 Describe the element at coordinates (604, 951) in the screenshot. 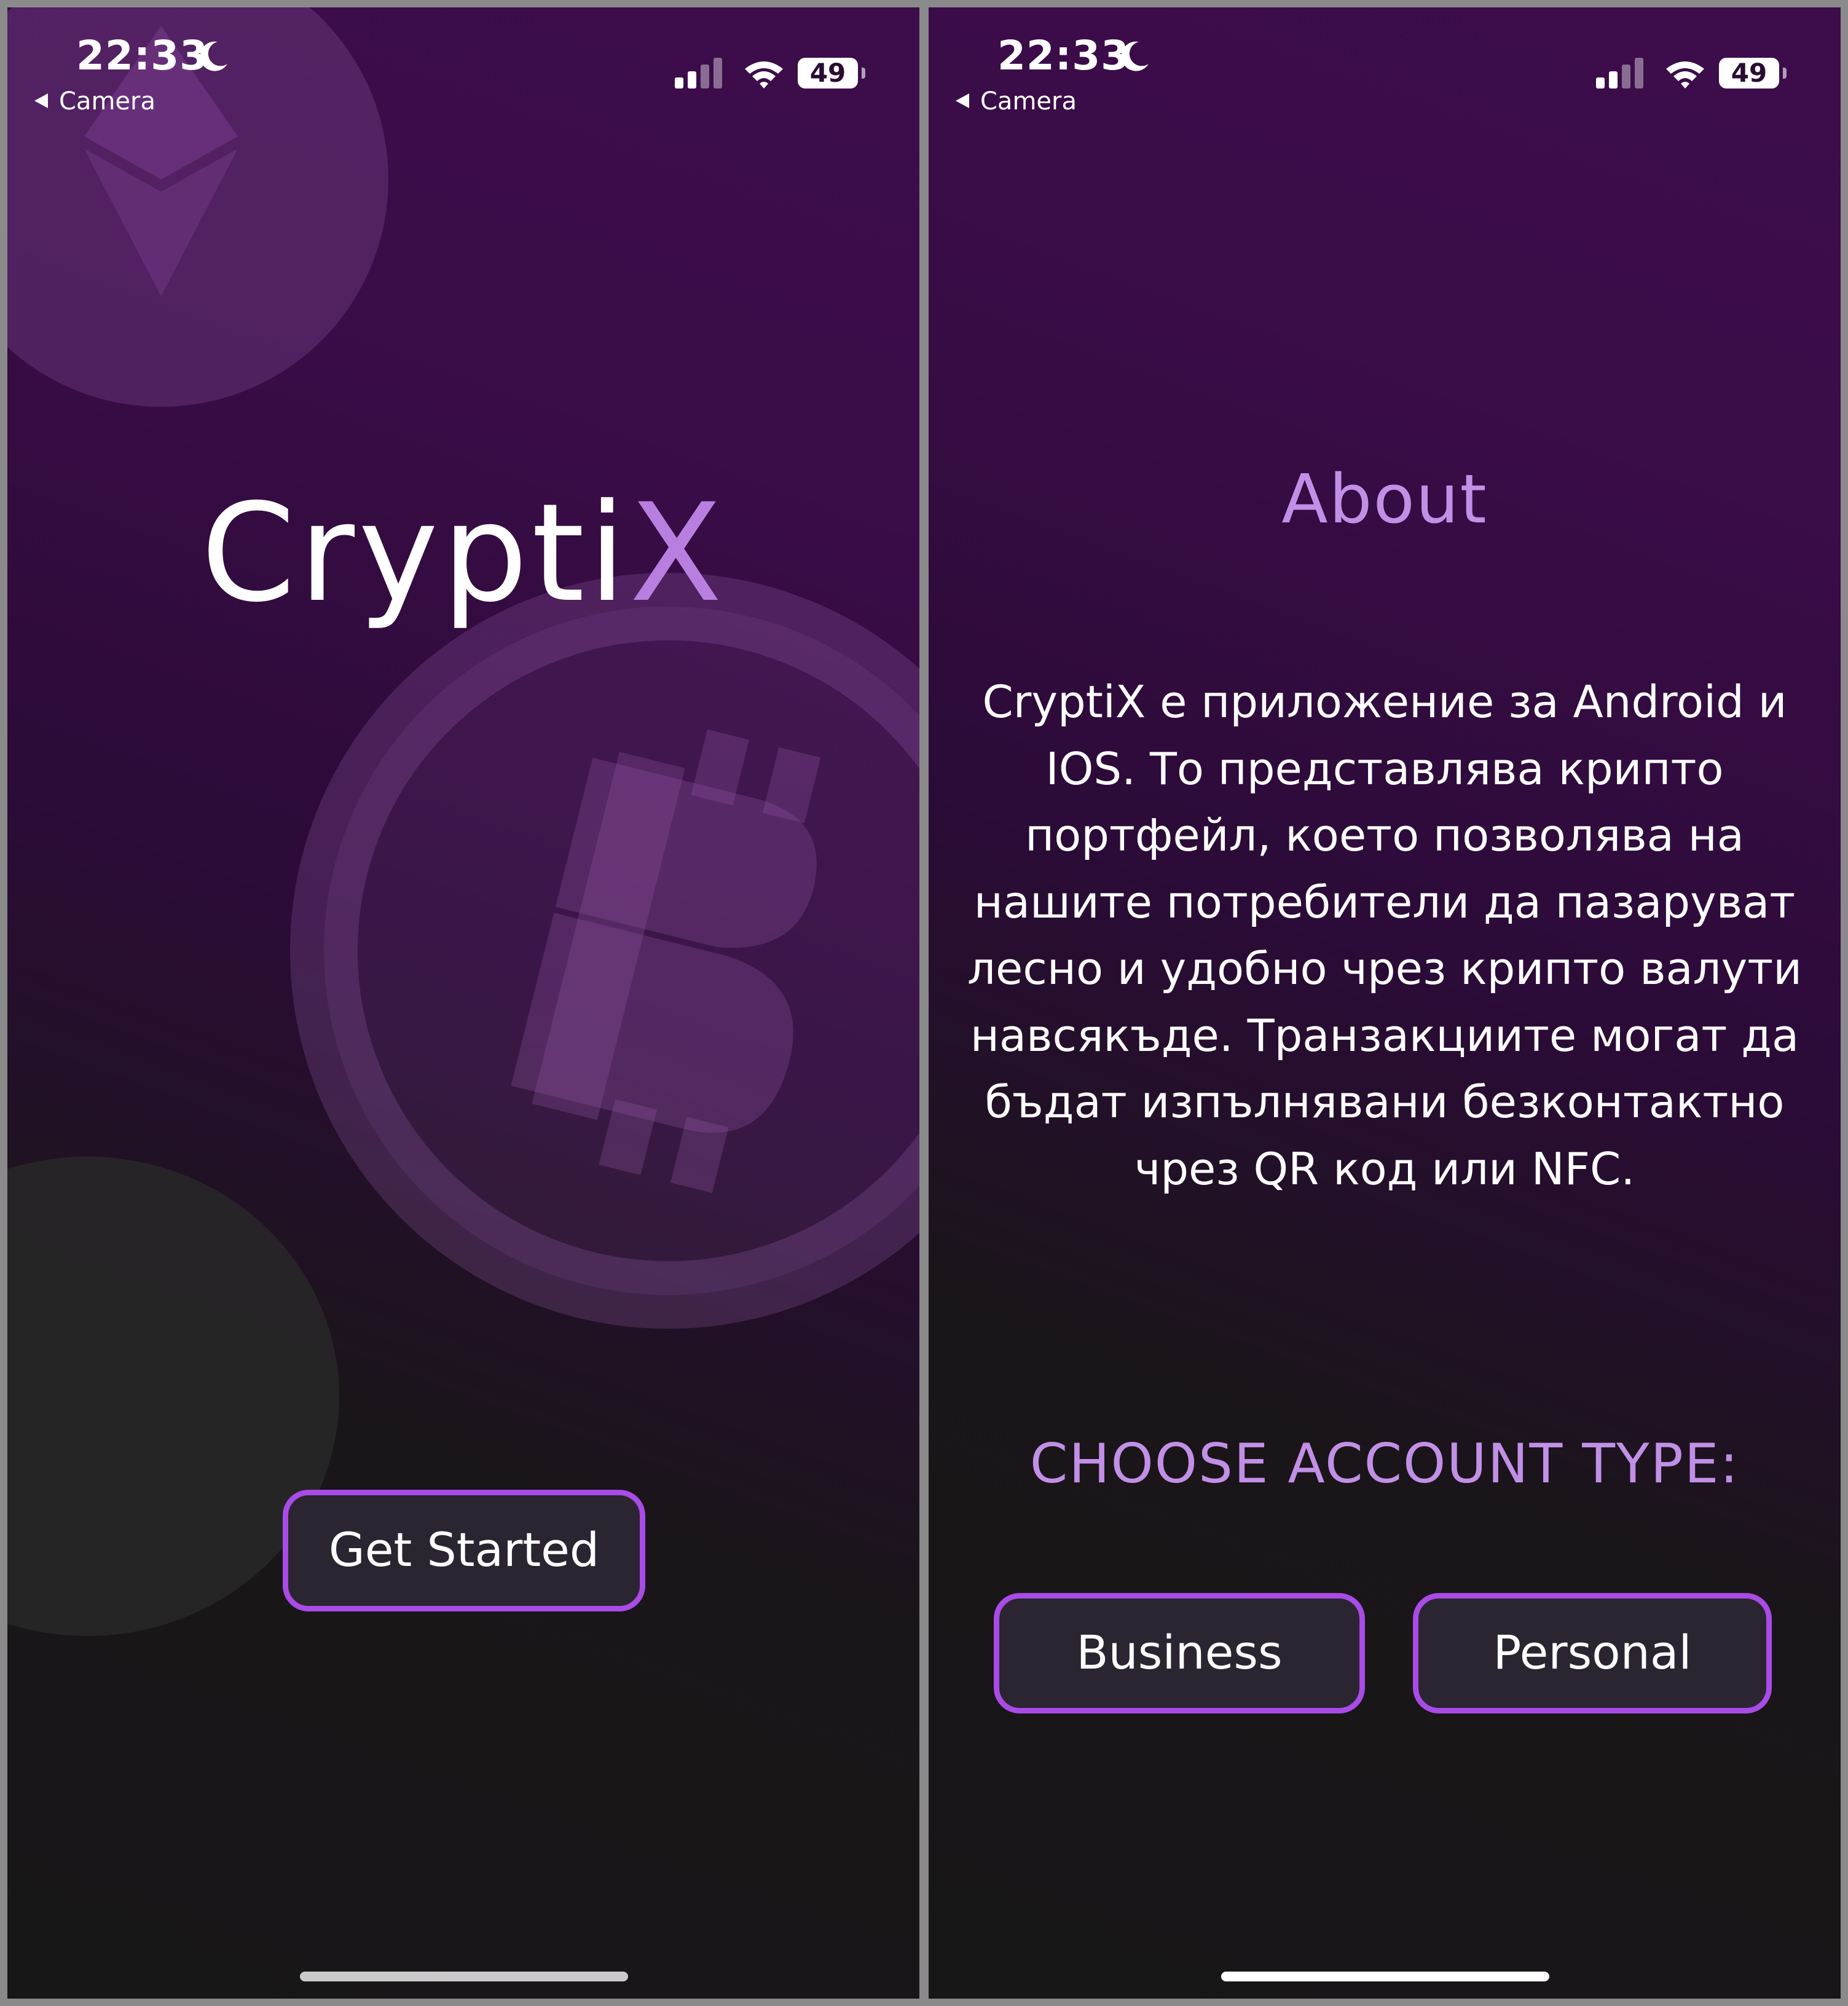

I see `bitcoin-bg-icon` at that location.